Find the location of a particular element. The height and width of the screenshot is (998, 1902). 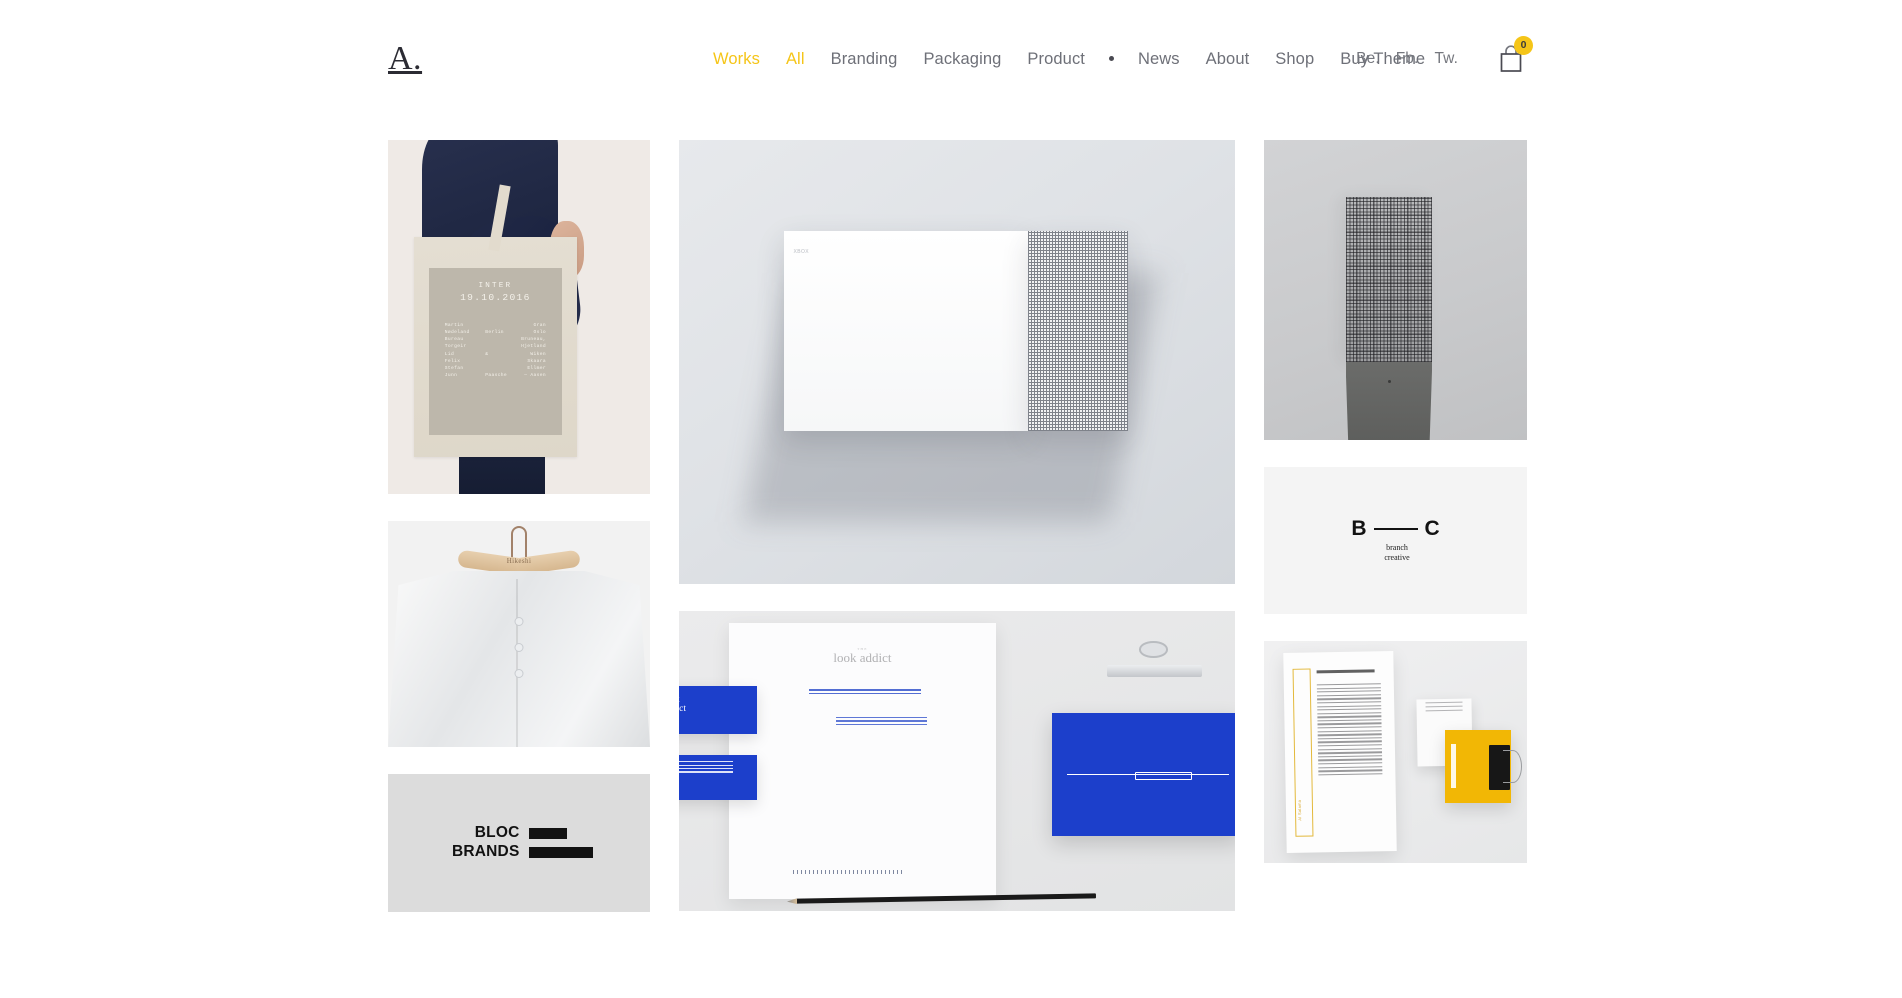

tote-name-cell: Bureau is located at coordinates (454, 340).